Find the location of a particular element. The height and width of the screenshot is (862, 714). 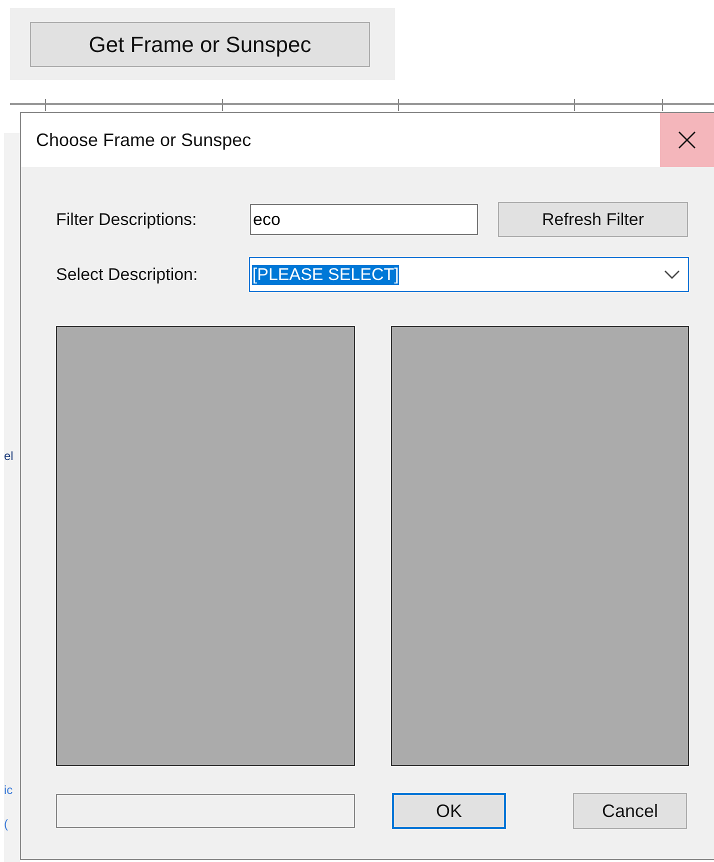

cell-text: el is located at coordinates (9, 456).